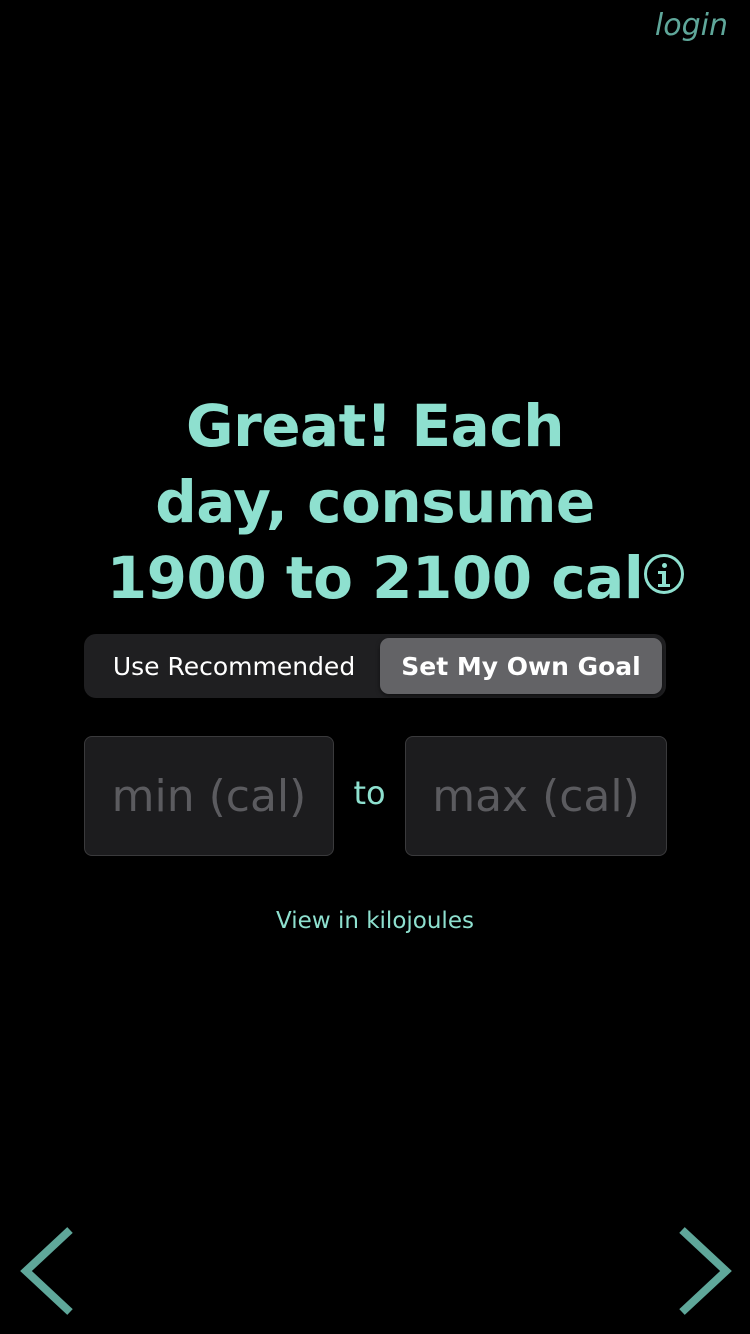 This screenshot has height=1334, width=750. What do you see at coordinates (375, 921) in the screenshot?
I see `view-in-kilojoules-link: View in kilojoules` at bounding box center [375, 921].